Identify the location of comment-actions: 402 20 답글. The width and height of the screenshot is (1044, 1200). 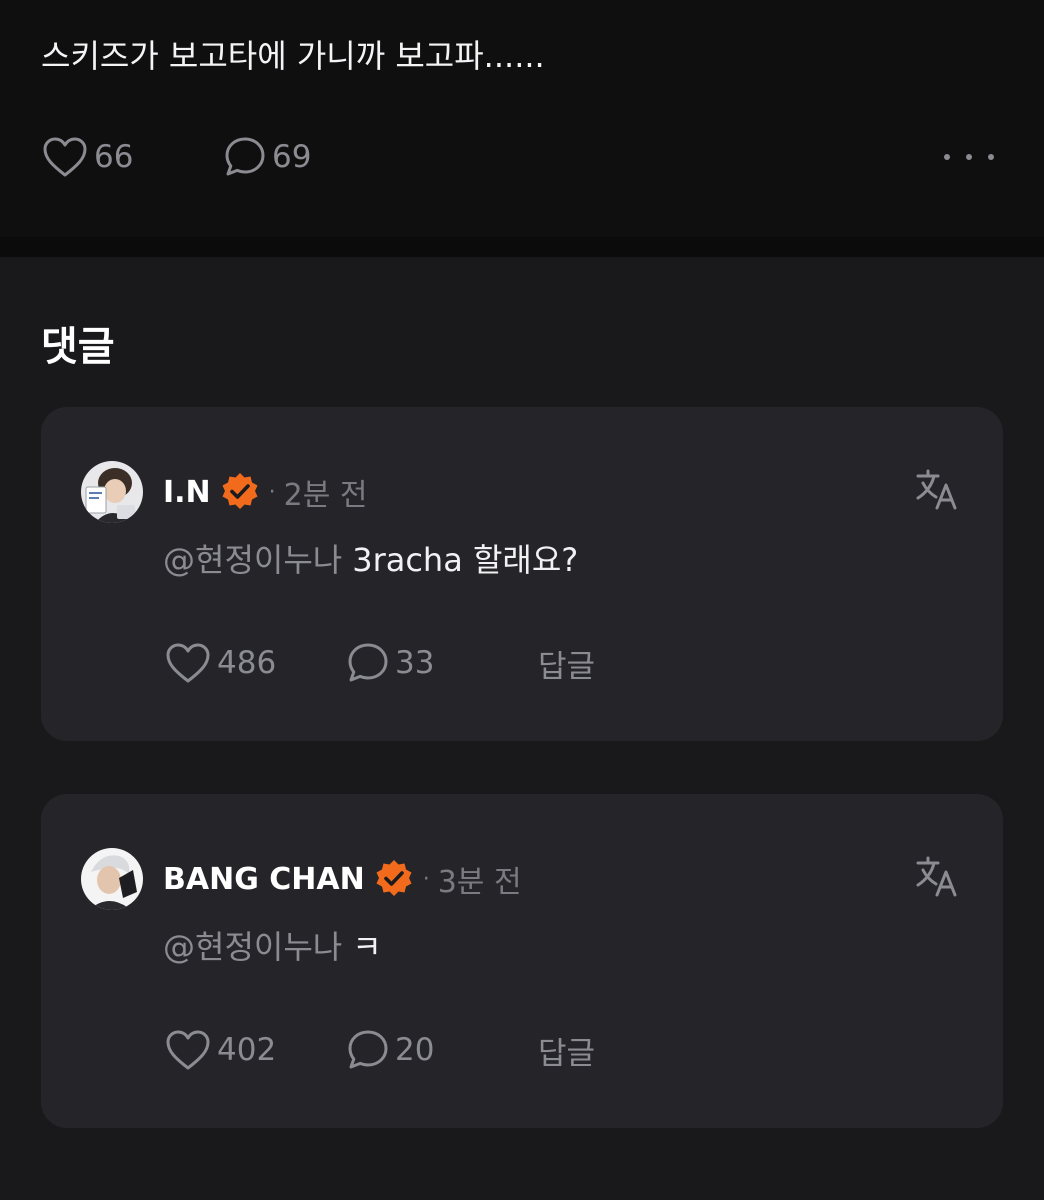
(515, 1050).